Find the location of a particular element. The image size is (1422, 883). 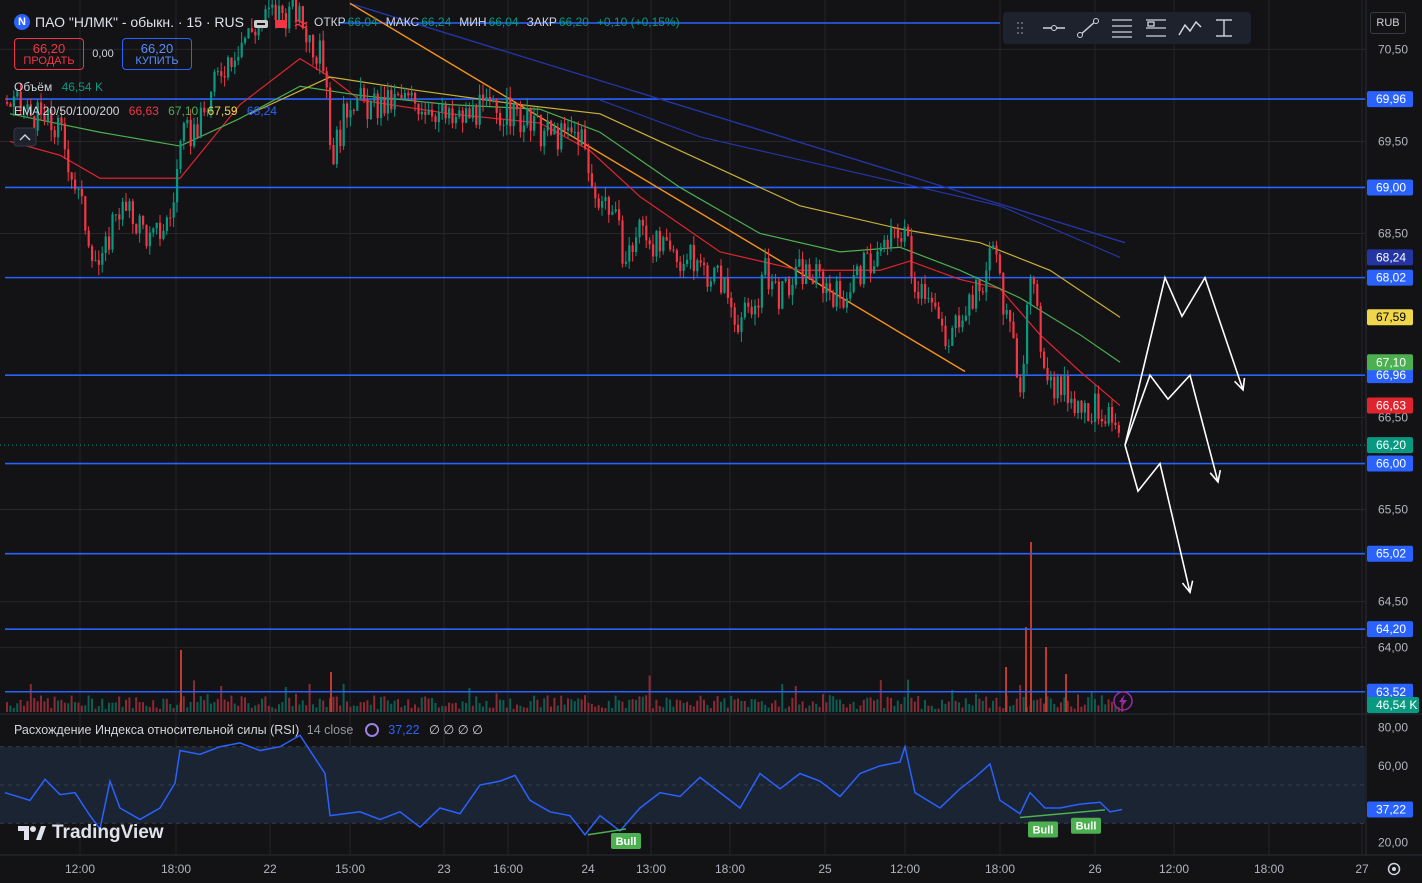

horizontal-line-tool-icon is located at coordinates (1054, 28).